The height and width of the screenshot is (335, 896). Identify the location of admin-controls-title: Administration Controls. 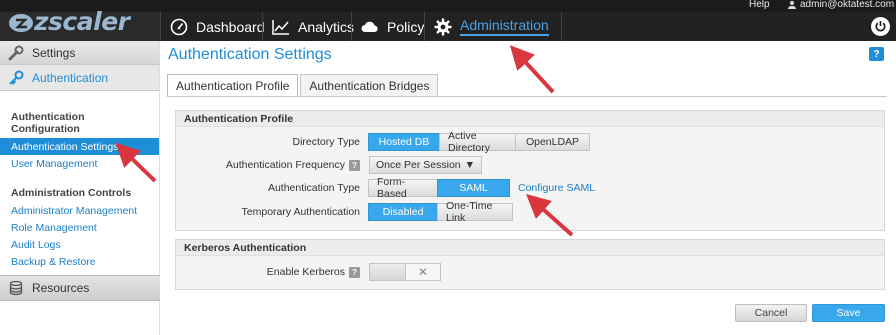
(71, 193).